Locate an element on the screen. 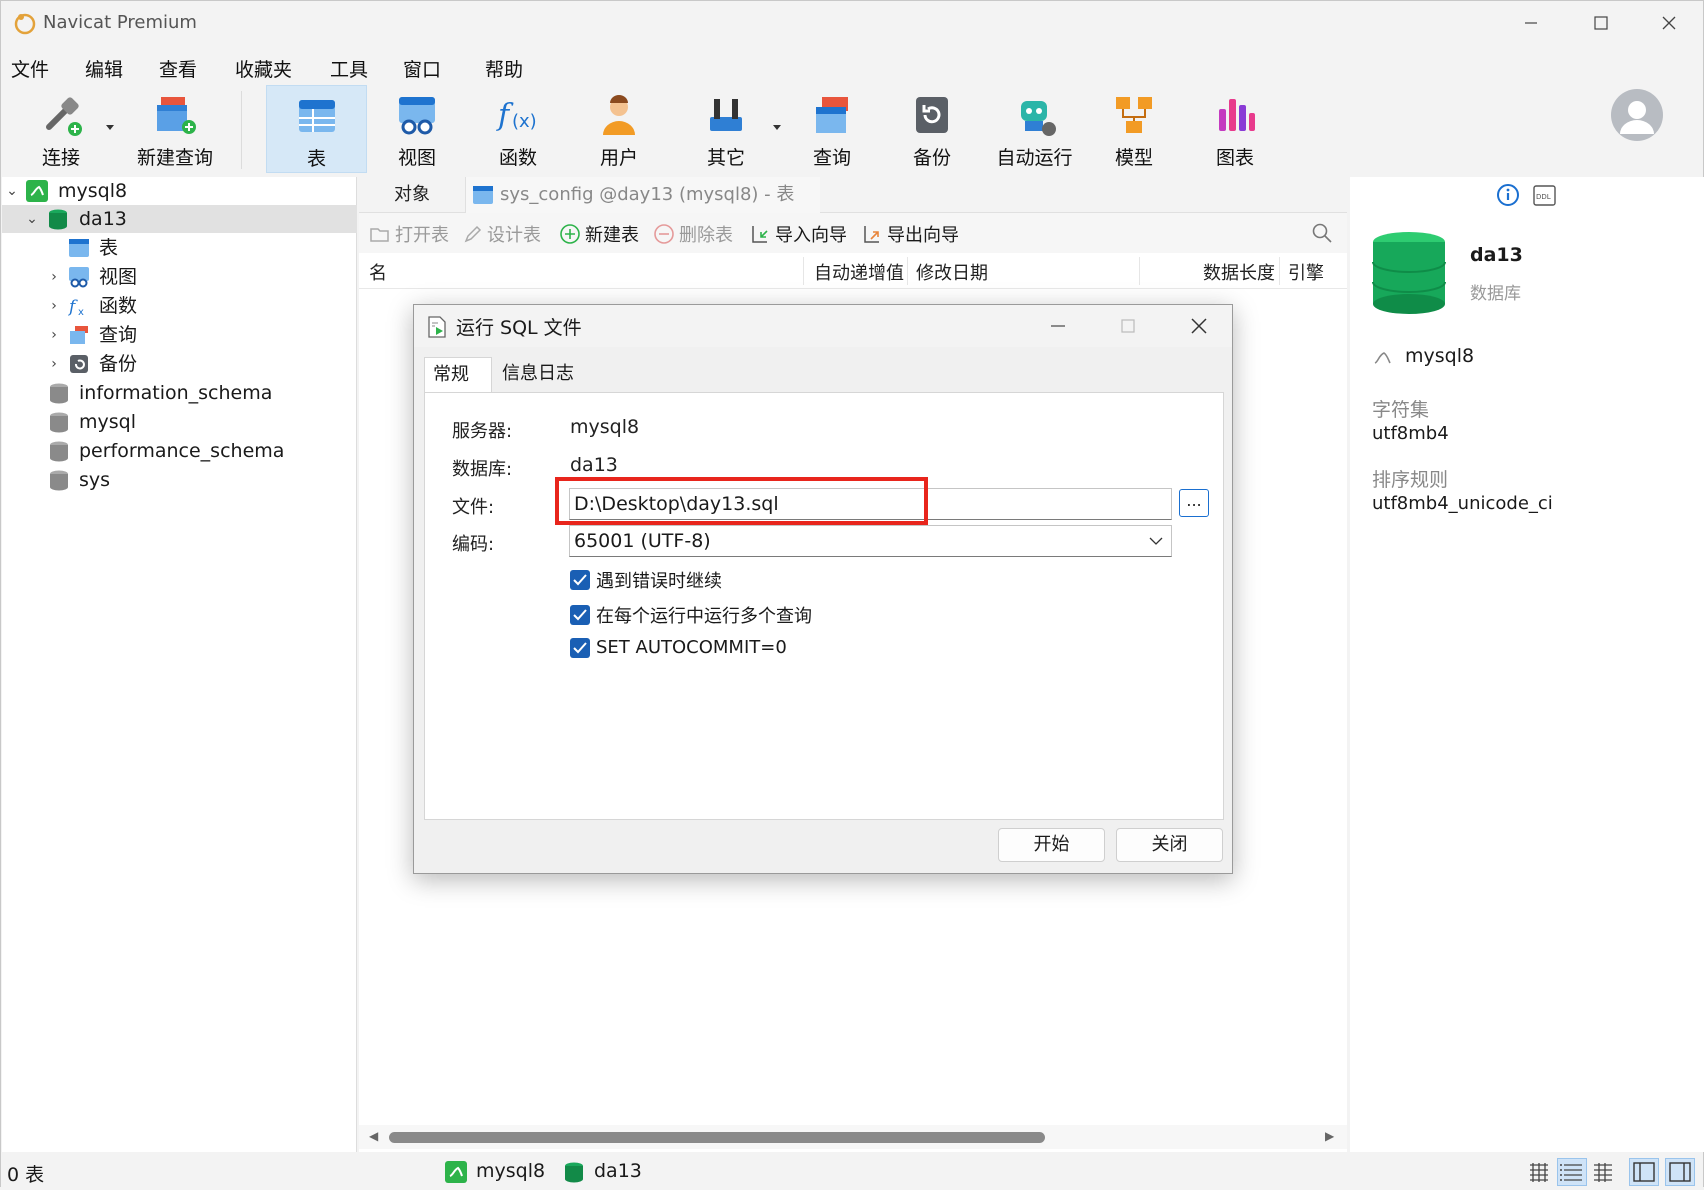  detail-view-icon is located at coordinates (1603, 1172).